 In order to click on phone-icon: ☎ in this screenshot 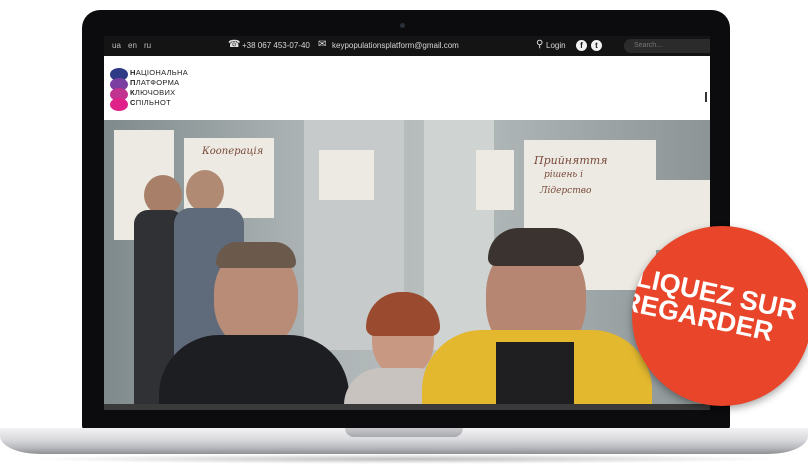, I will do `click(234, 44)`.